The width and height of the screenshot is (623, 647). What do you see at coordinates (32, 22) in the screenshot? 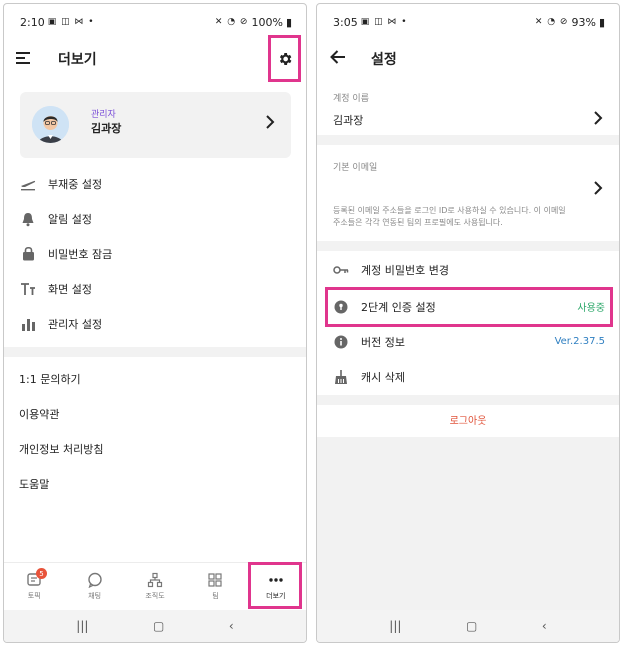
I see `status-time: 2:10` at bounding box center [32, 22].